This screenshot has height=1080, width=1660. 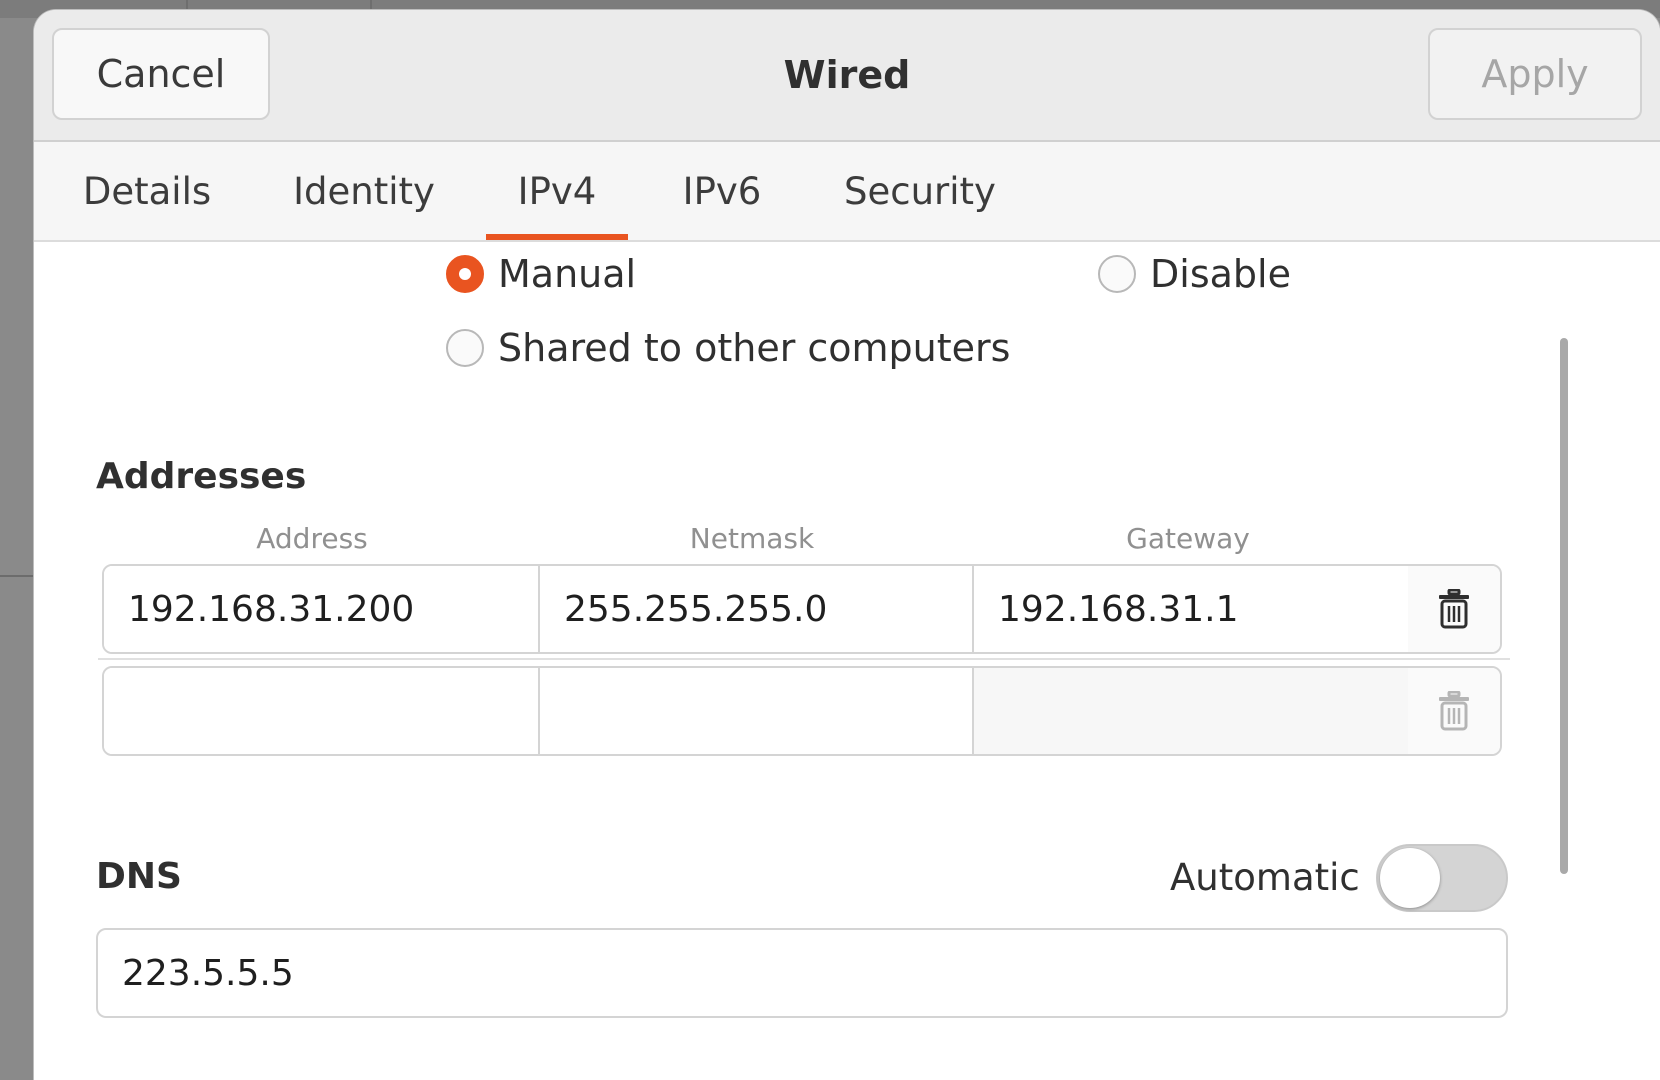 What do you see at coordinates (1535, 74) in the screenshot?
I see `apply-button: Apply` at bounding box center [1535, 74].